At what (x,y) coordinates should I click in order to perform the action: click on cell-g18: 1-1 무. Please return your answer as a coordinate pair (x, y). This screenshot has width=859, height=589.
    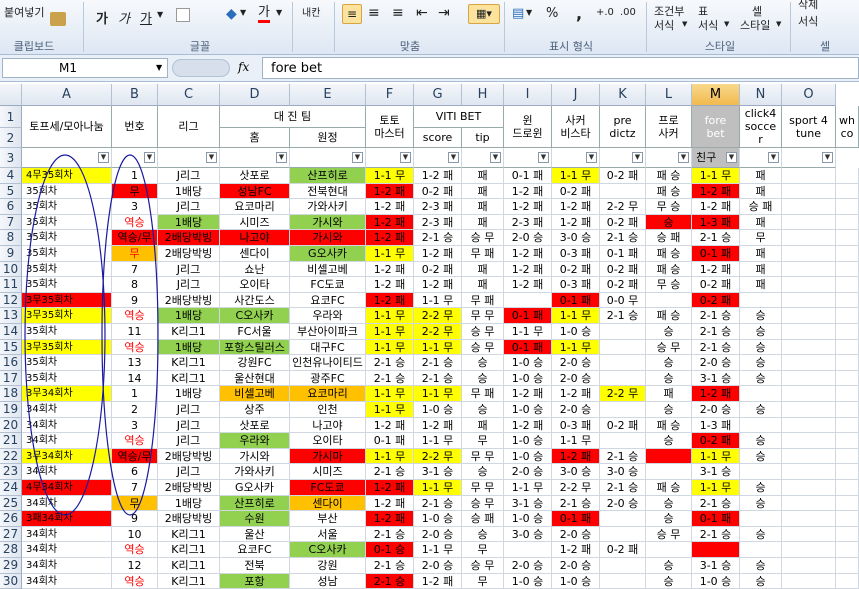
    Looking at the image, I should click on (438, 394).